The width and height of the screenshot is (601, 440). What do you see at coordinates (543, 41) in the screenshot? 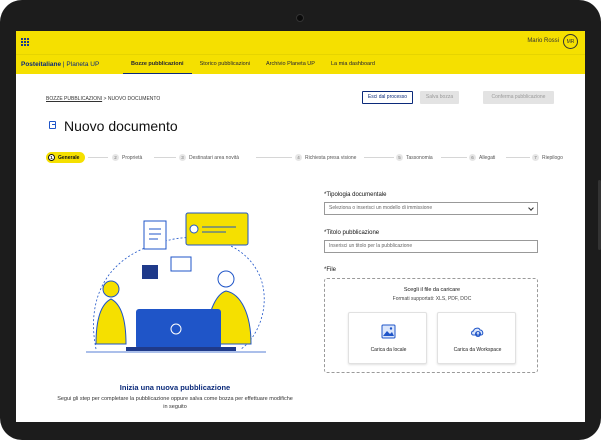
I see `user-name: Mario Rossi` at bounding box center [543, 41].